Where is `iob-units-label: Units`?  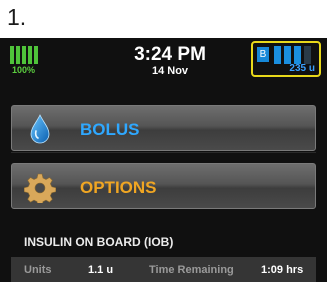
iob-units-label: Units is located at coordinates (38, 270).